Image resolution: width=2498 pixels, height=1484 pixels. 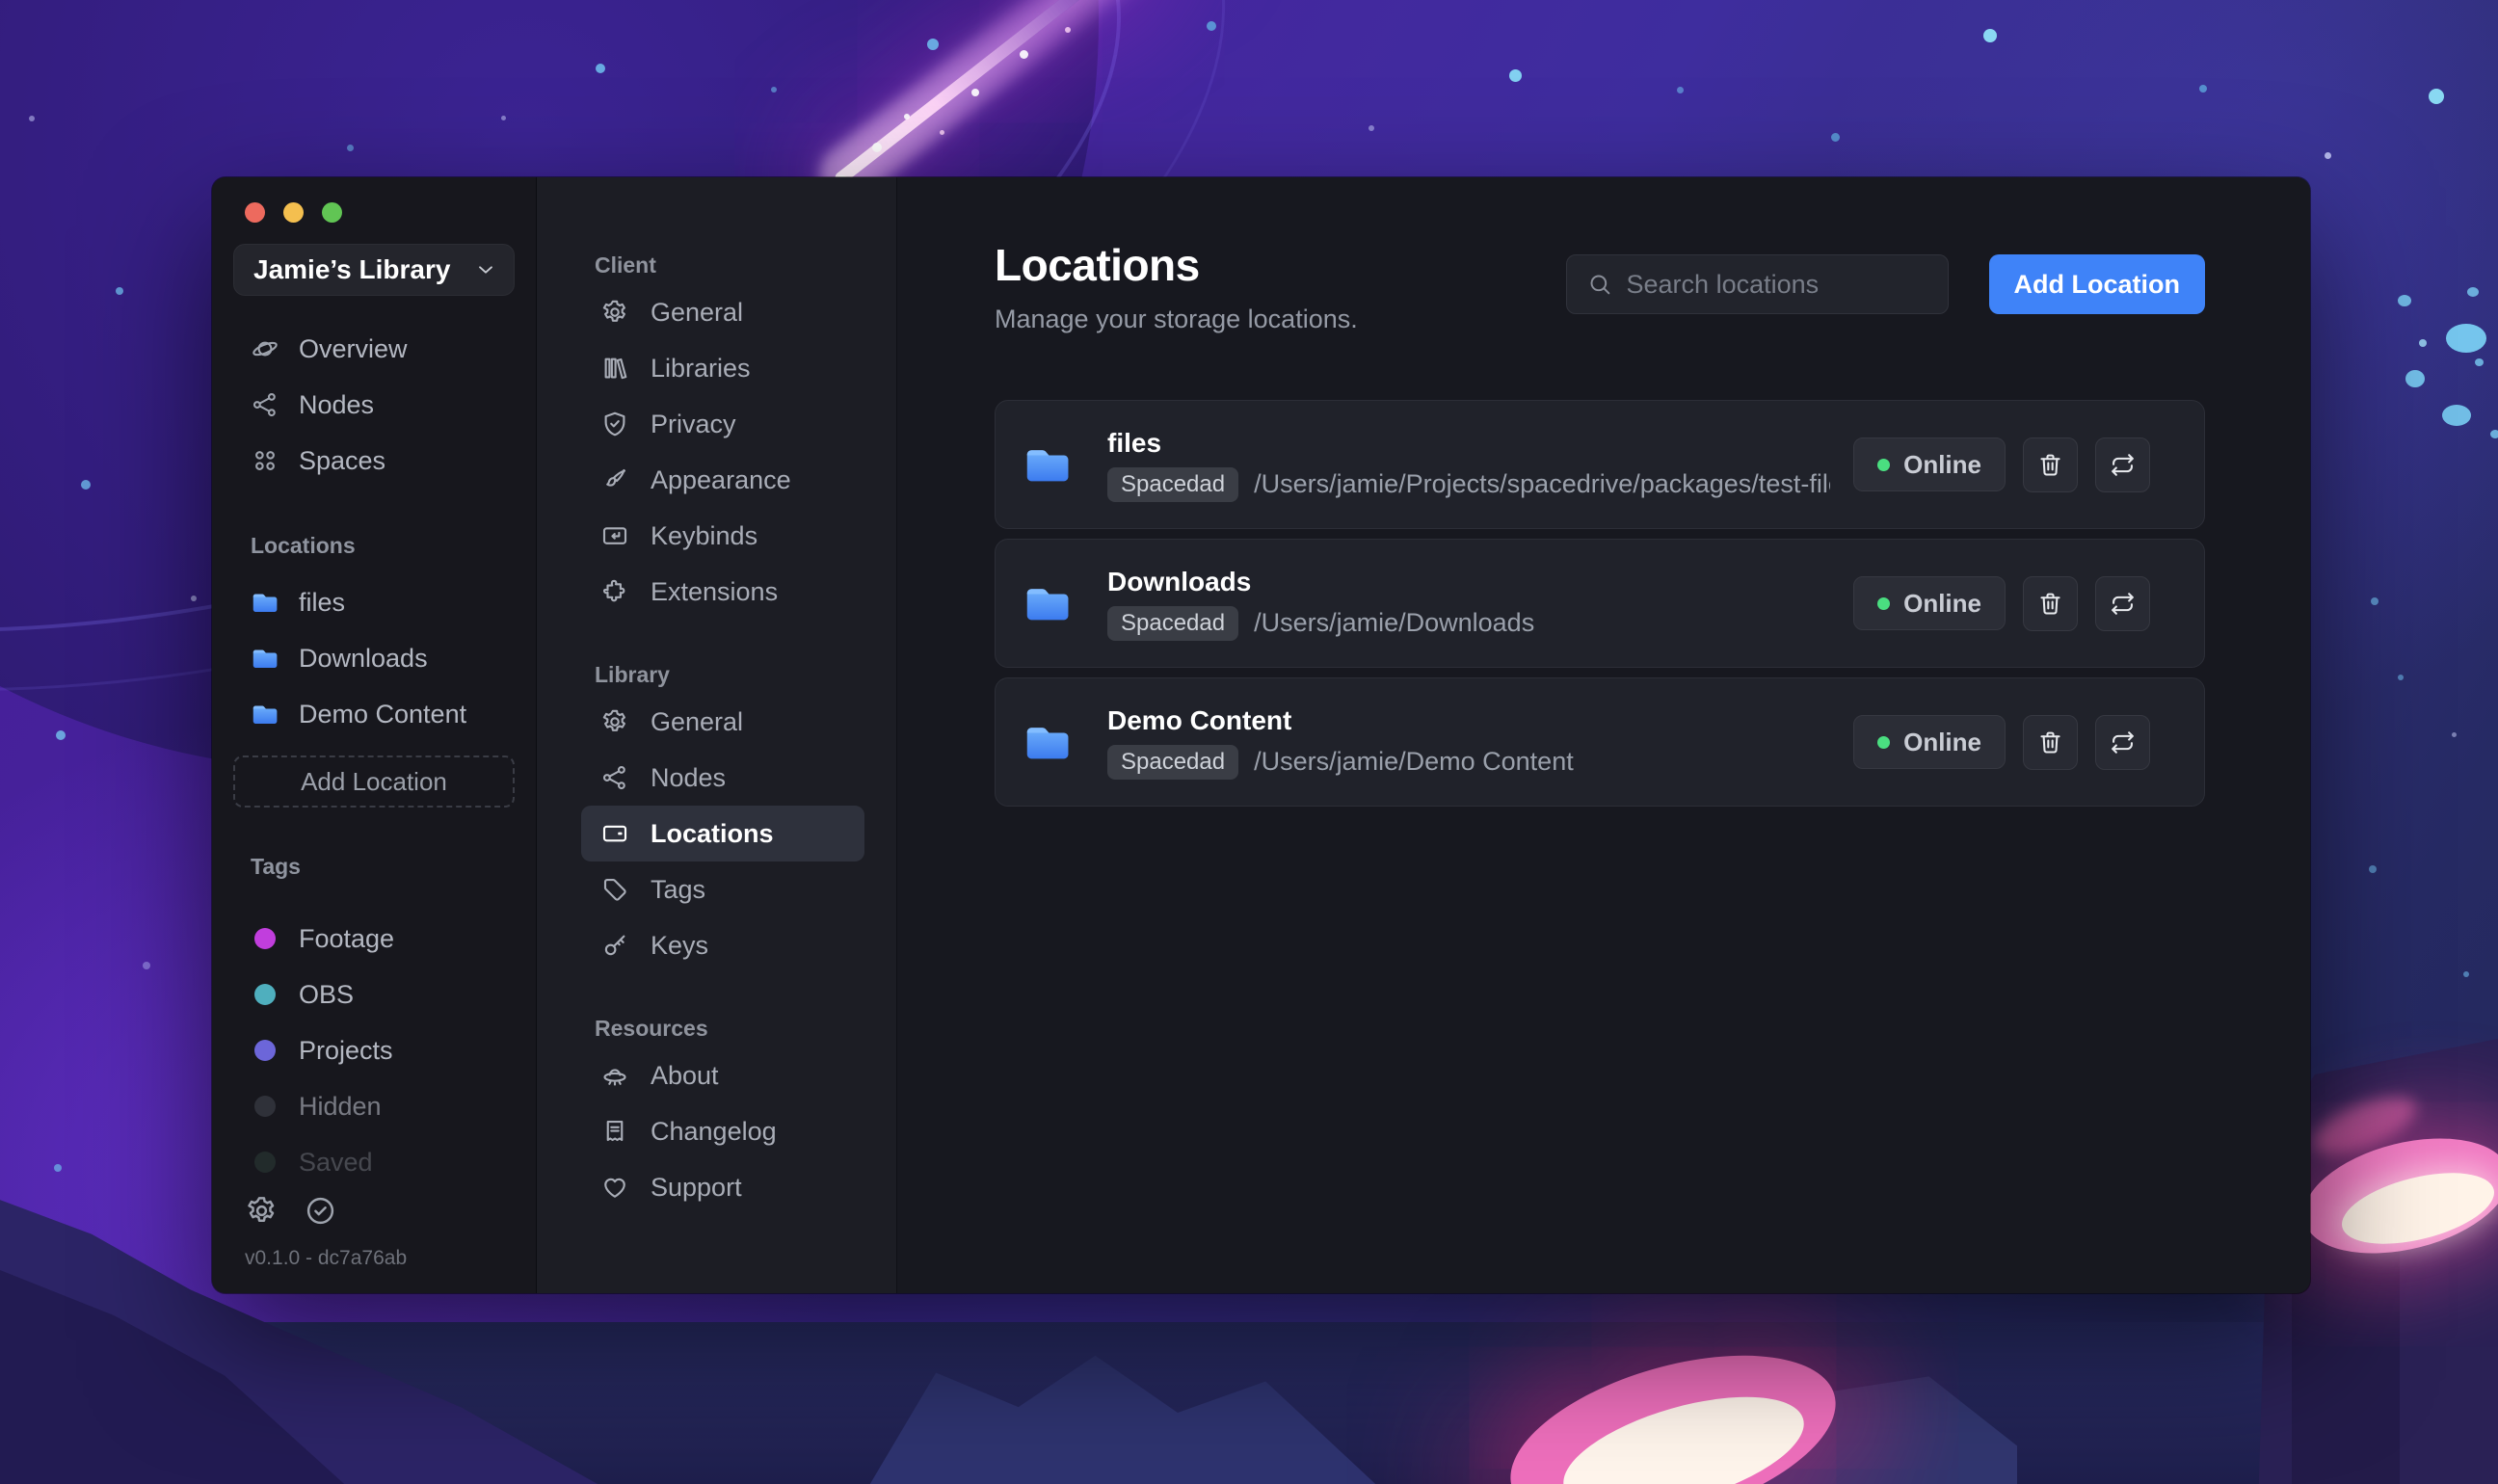 What do you see at coordinates (374, 658) in the screenshot?
I see `sidebar-location-downloads: Downloads` at bounding box center [374, 658].